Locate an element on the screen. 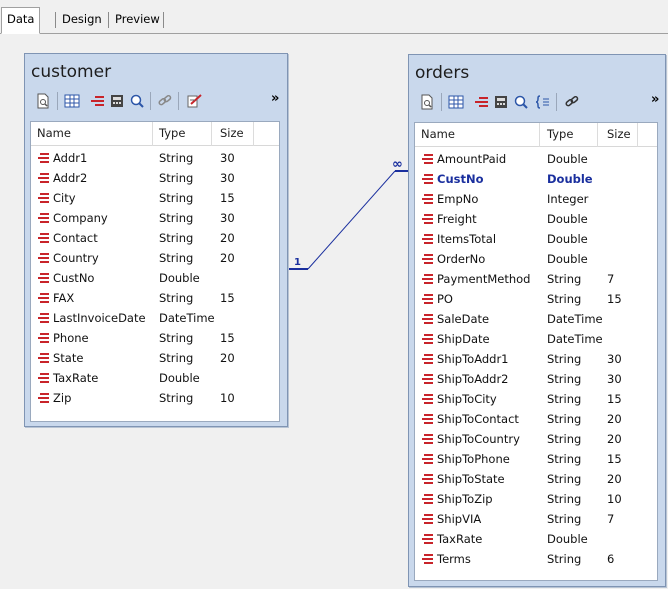  field-name: EmpNo is located at coordinates (458, 199).